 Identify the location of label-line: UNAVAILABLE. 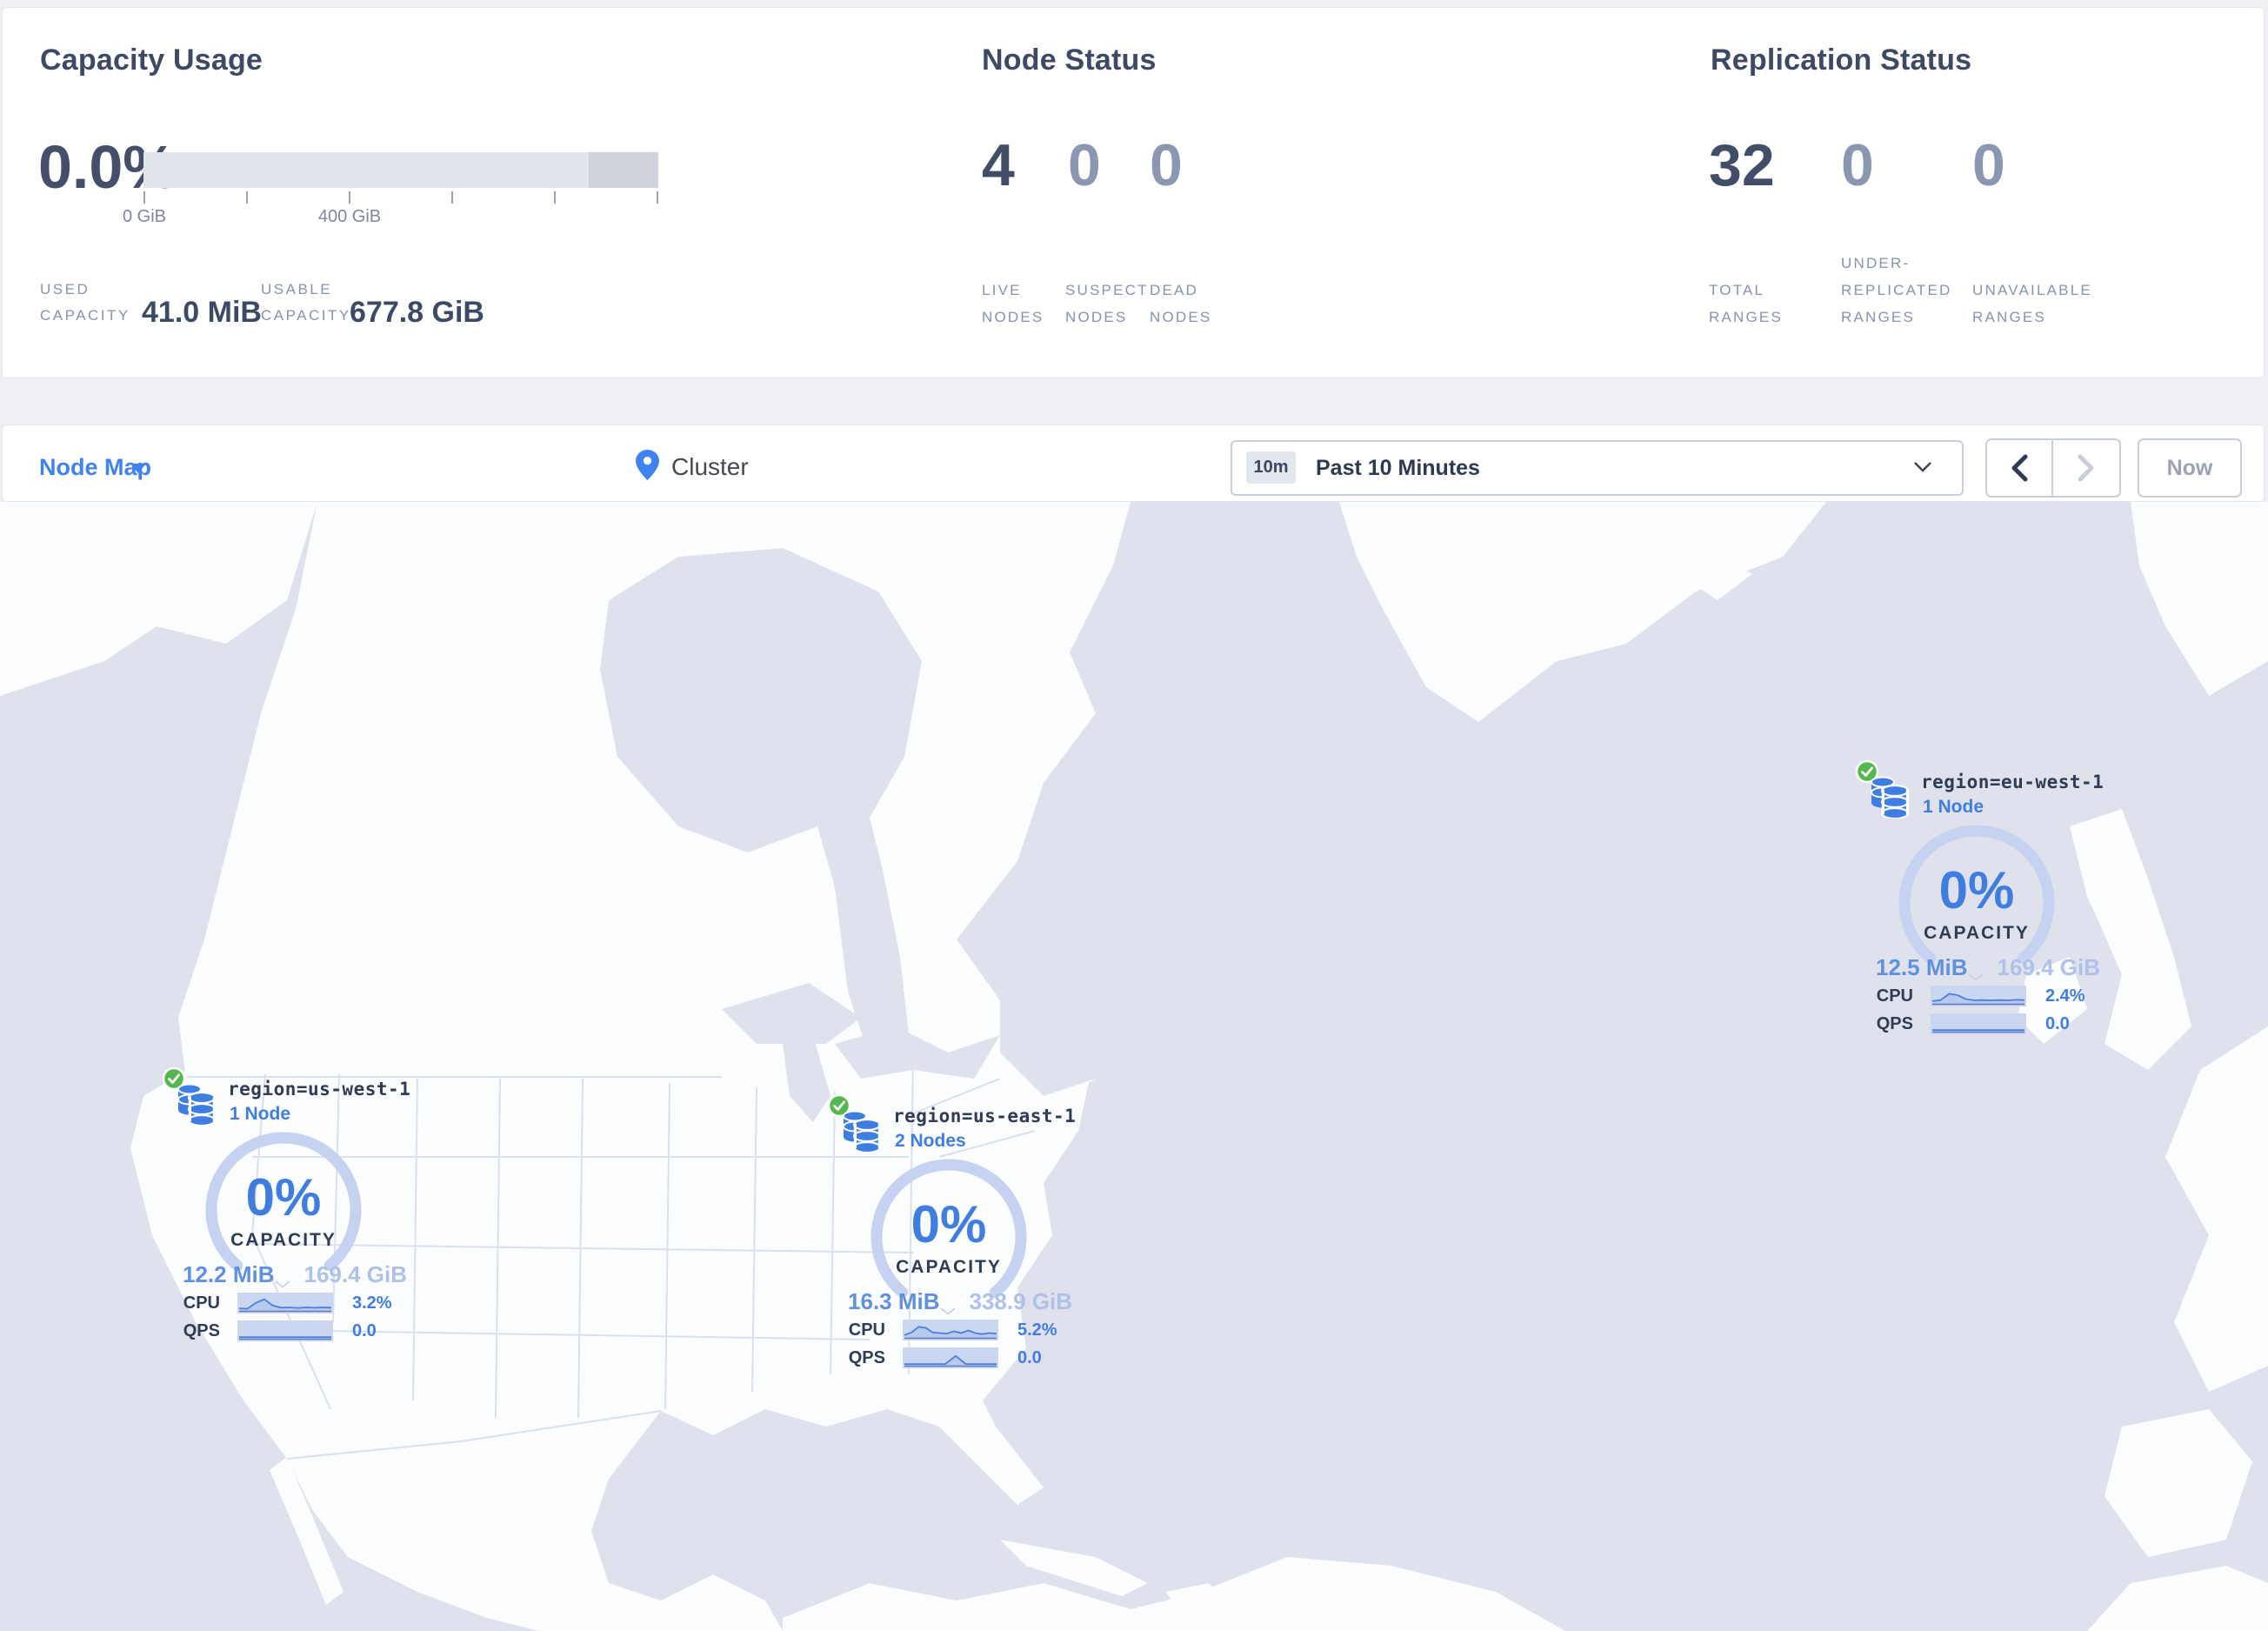
(2032, 290).